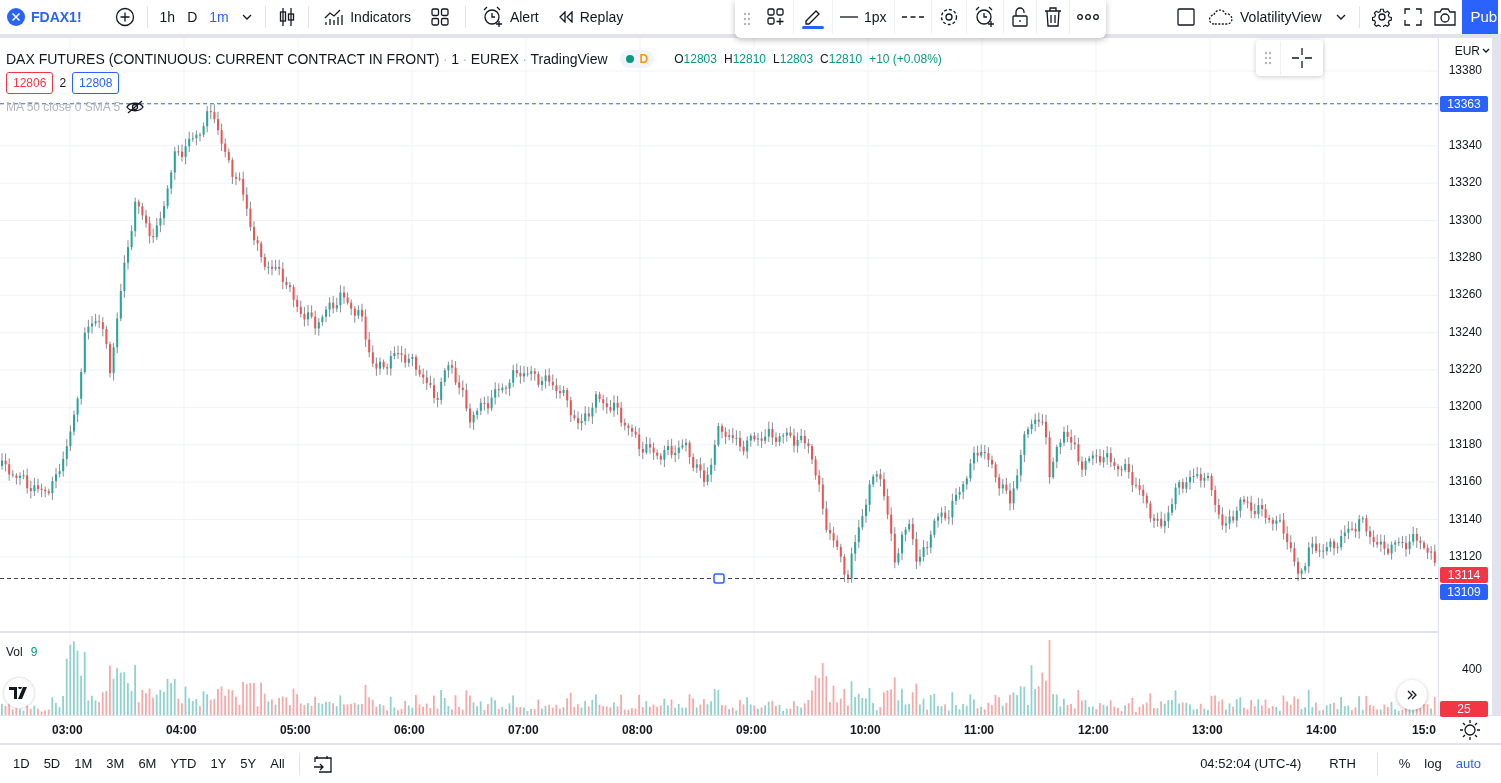 This screenshot has height=783, width=1501. What do you see at coordinates (1472, 51) in the screenshot?
I see `currency-dropdown: EUR` at bounding box center [1472, 51].